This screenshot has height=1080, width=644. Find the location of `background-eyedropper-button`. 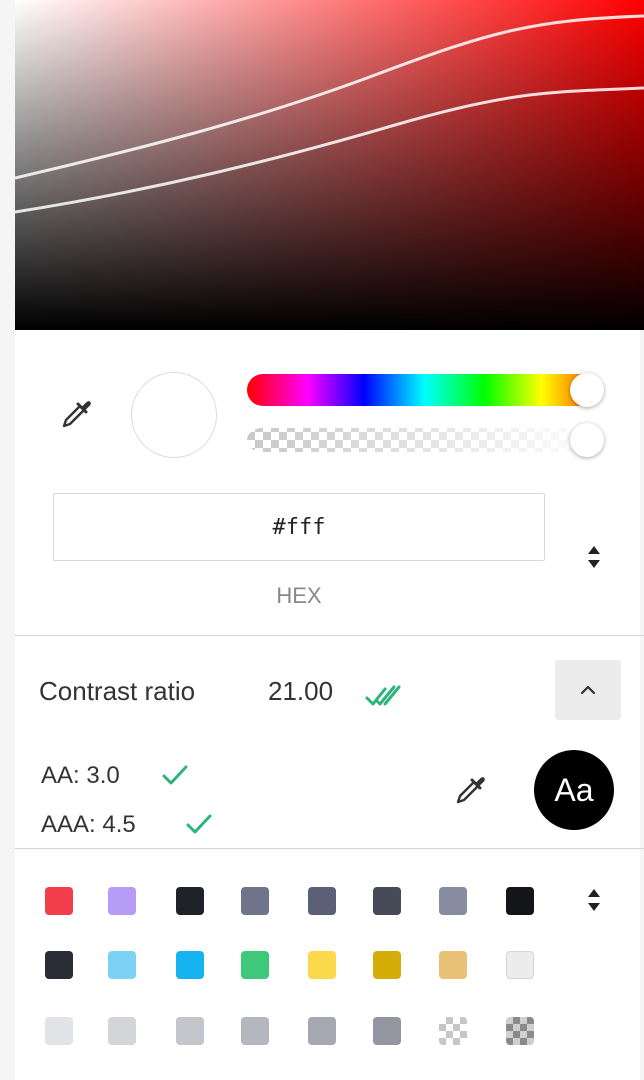

background-eyedropper-button is located at coordinates (470, 790).